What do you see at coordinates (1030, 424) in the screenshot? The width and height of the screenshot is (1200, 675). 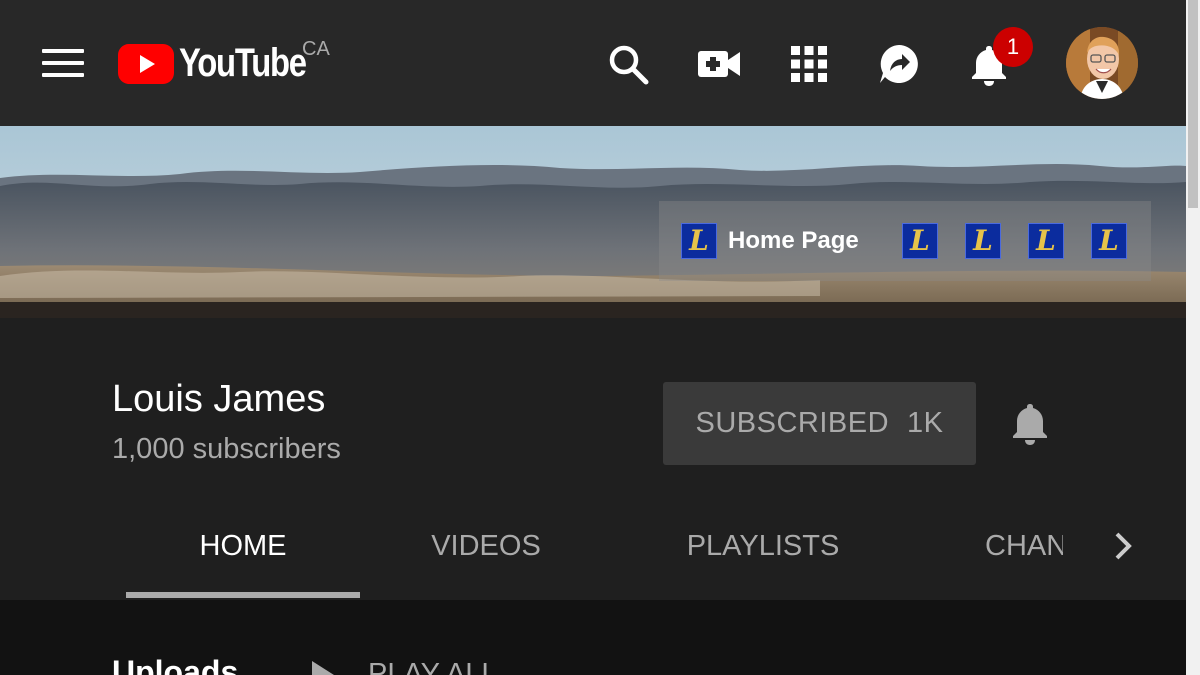 I see `channel-notifications-bell-icon` at bounding box center [1030, 424].